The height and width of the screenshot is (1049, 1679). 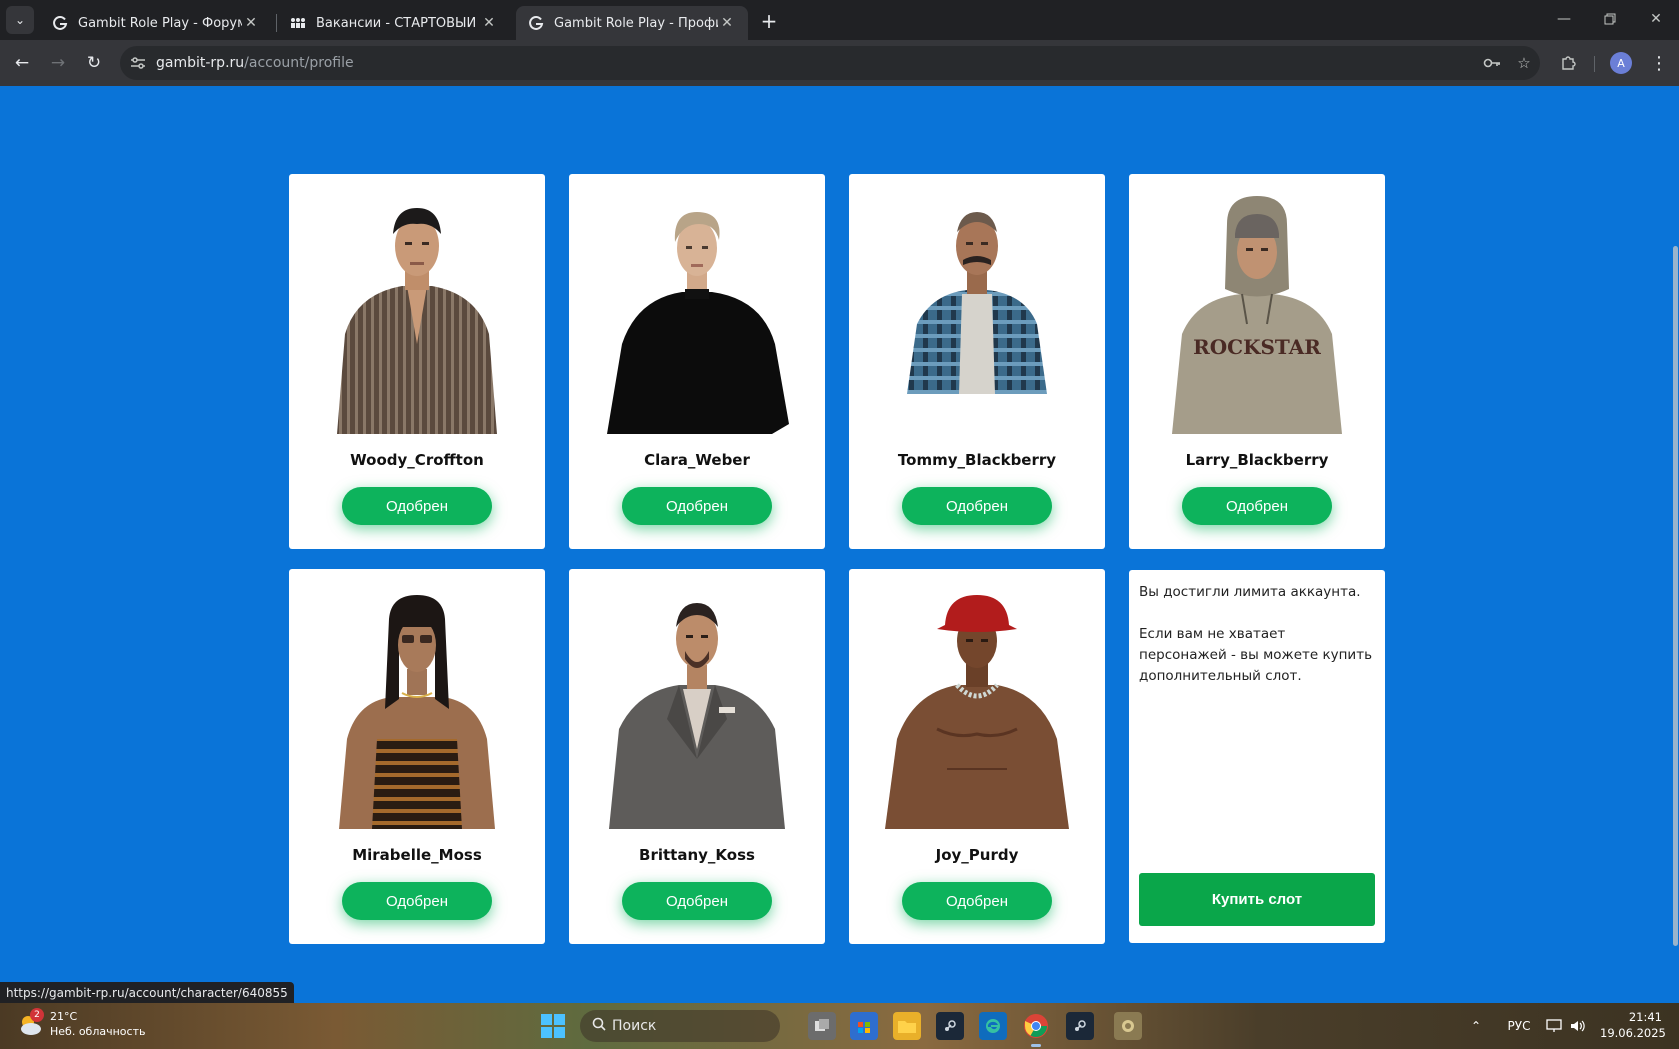 What do you see at coordinates (1656, 19) in the screenshot?
I see `close-window-icon: ✕` at bounding box center [1656, 19].